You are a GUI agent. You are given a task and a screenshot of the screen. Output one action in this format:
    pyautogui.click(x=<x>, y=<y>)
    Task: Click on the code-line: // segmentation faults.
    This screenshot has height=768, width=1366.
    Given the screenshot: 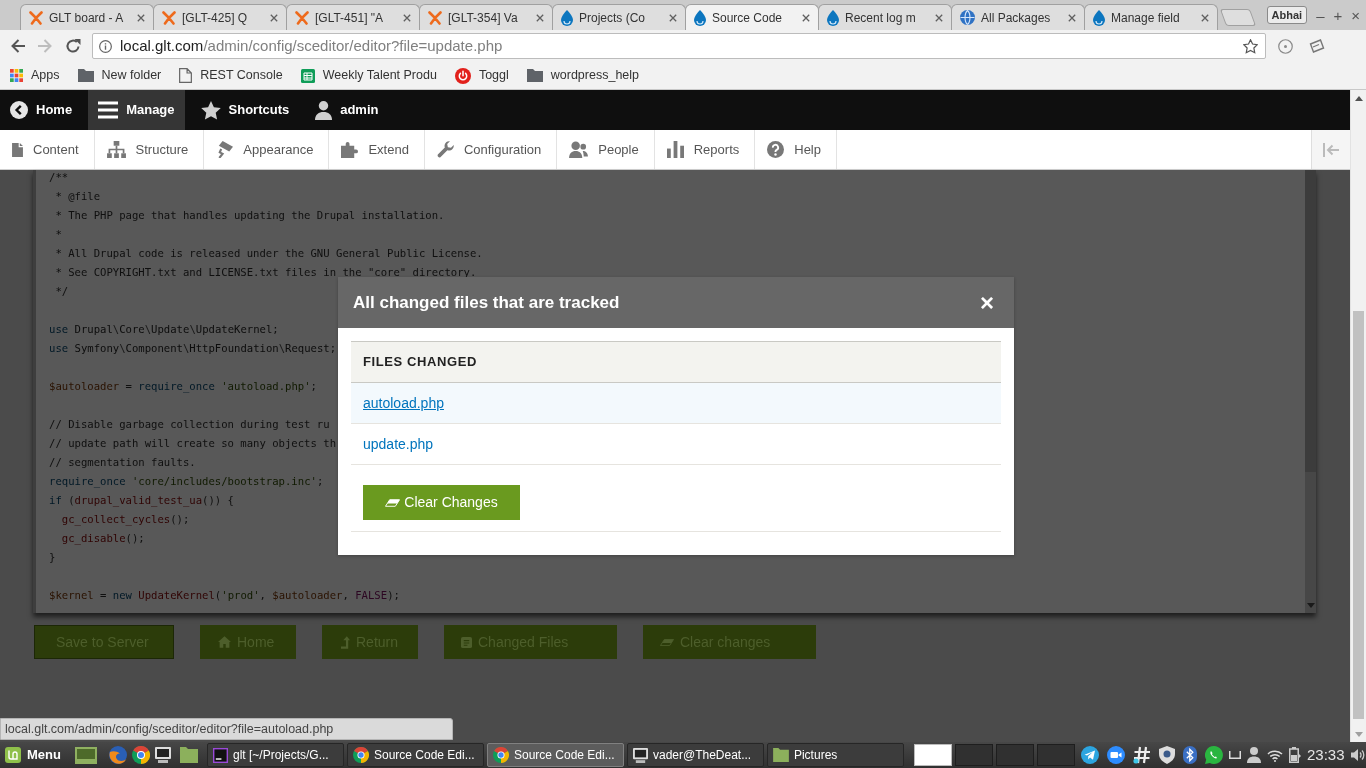 What is the action you would take?
    pyautogui.click(x=122, y=462)
    